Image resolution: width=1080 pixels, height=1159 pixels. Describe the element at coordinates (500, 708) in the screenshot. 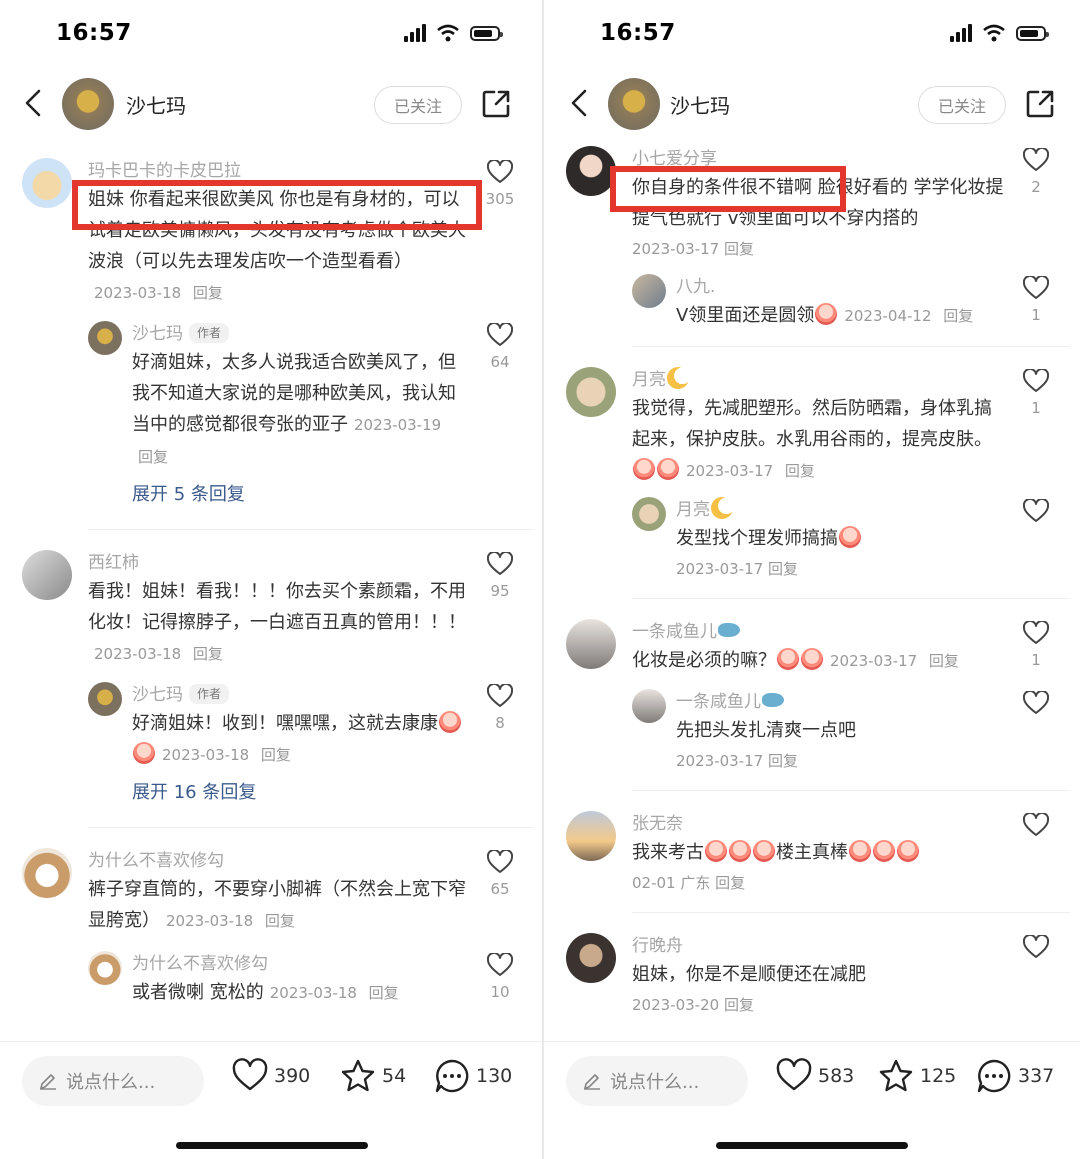

I see `like-button: 8` at that location.